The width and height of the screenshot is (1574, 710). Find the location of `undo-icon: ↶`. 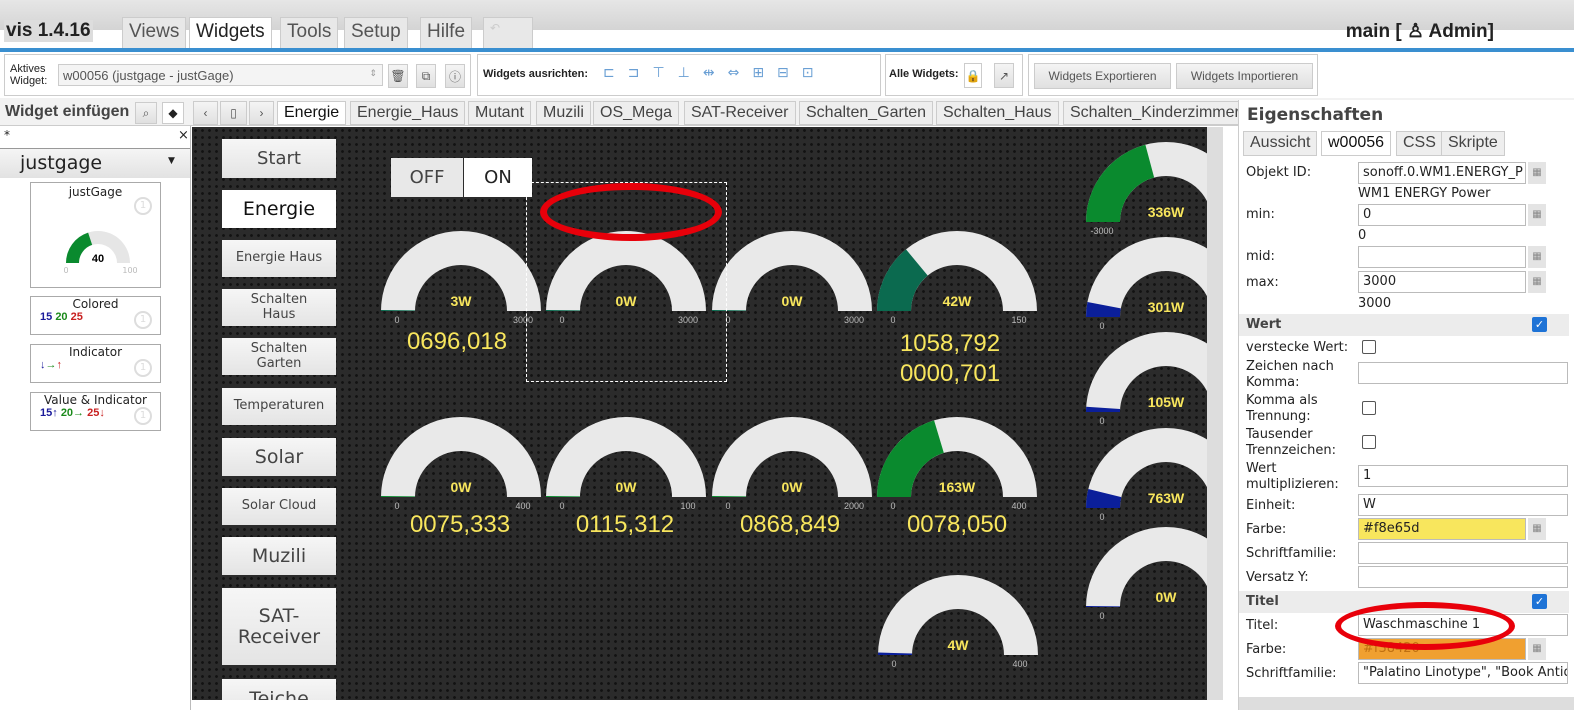

undo-icon: ↶ is located at coordinates (508, 32).